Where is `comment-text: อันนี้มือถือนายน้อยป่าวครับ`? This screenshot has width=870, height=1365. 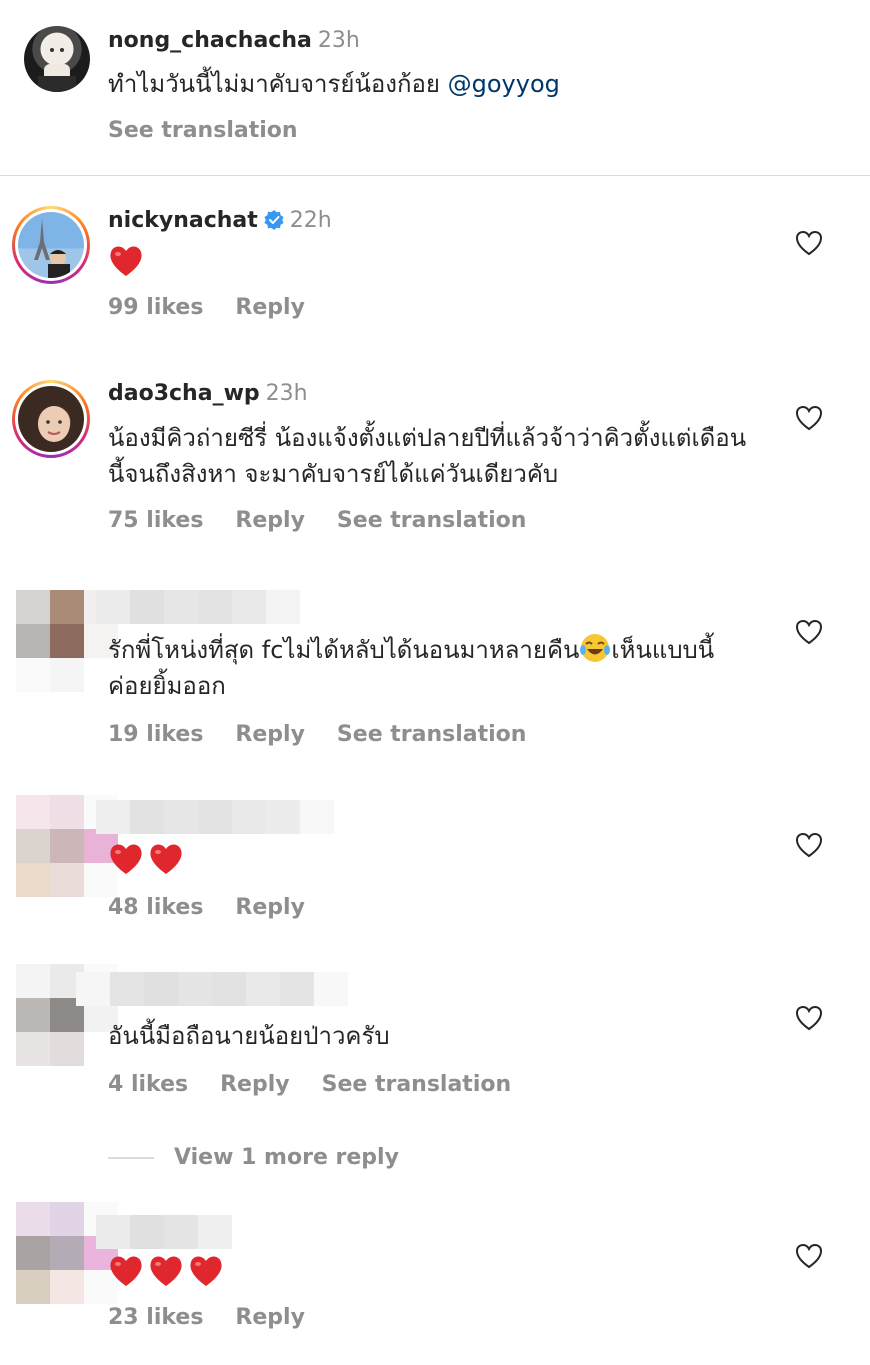
comment-text: อันนี้มือถือนายน้อยป่าวครับ is located at coordinates (249, 1036).